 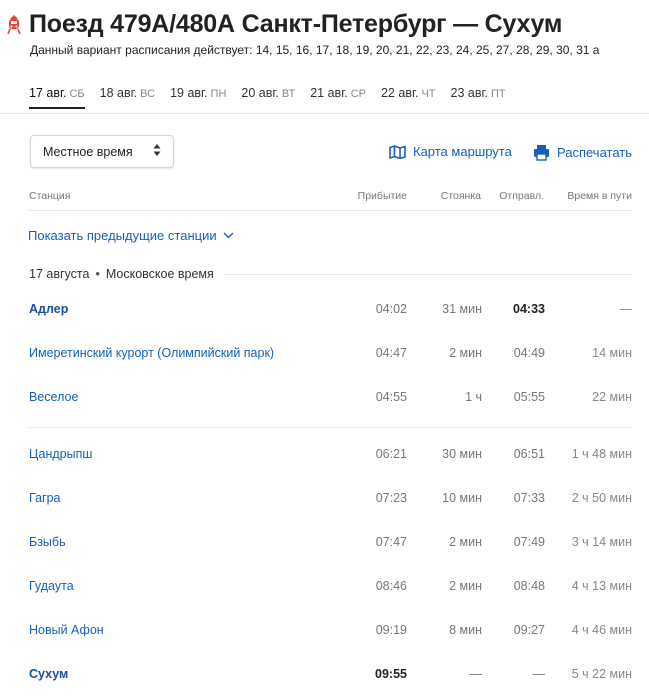 I want to click on tabs-divider, so click(x=324, y=113).